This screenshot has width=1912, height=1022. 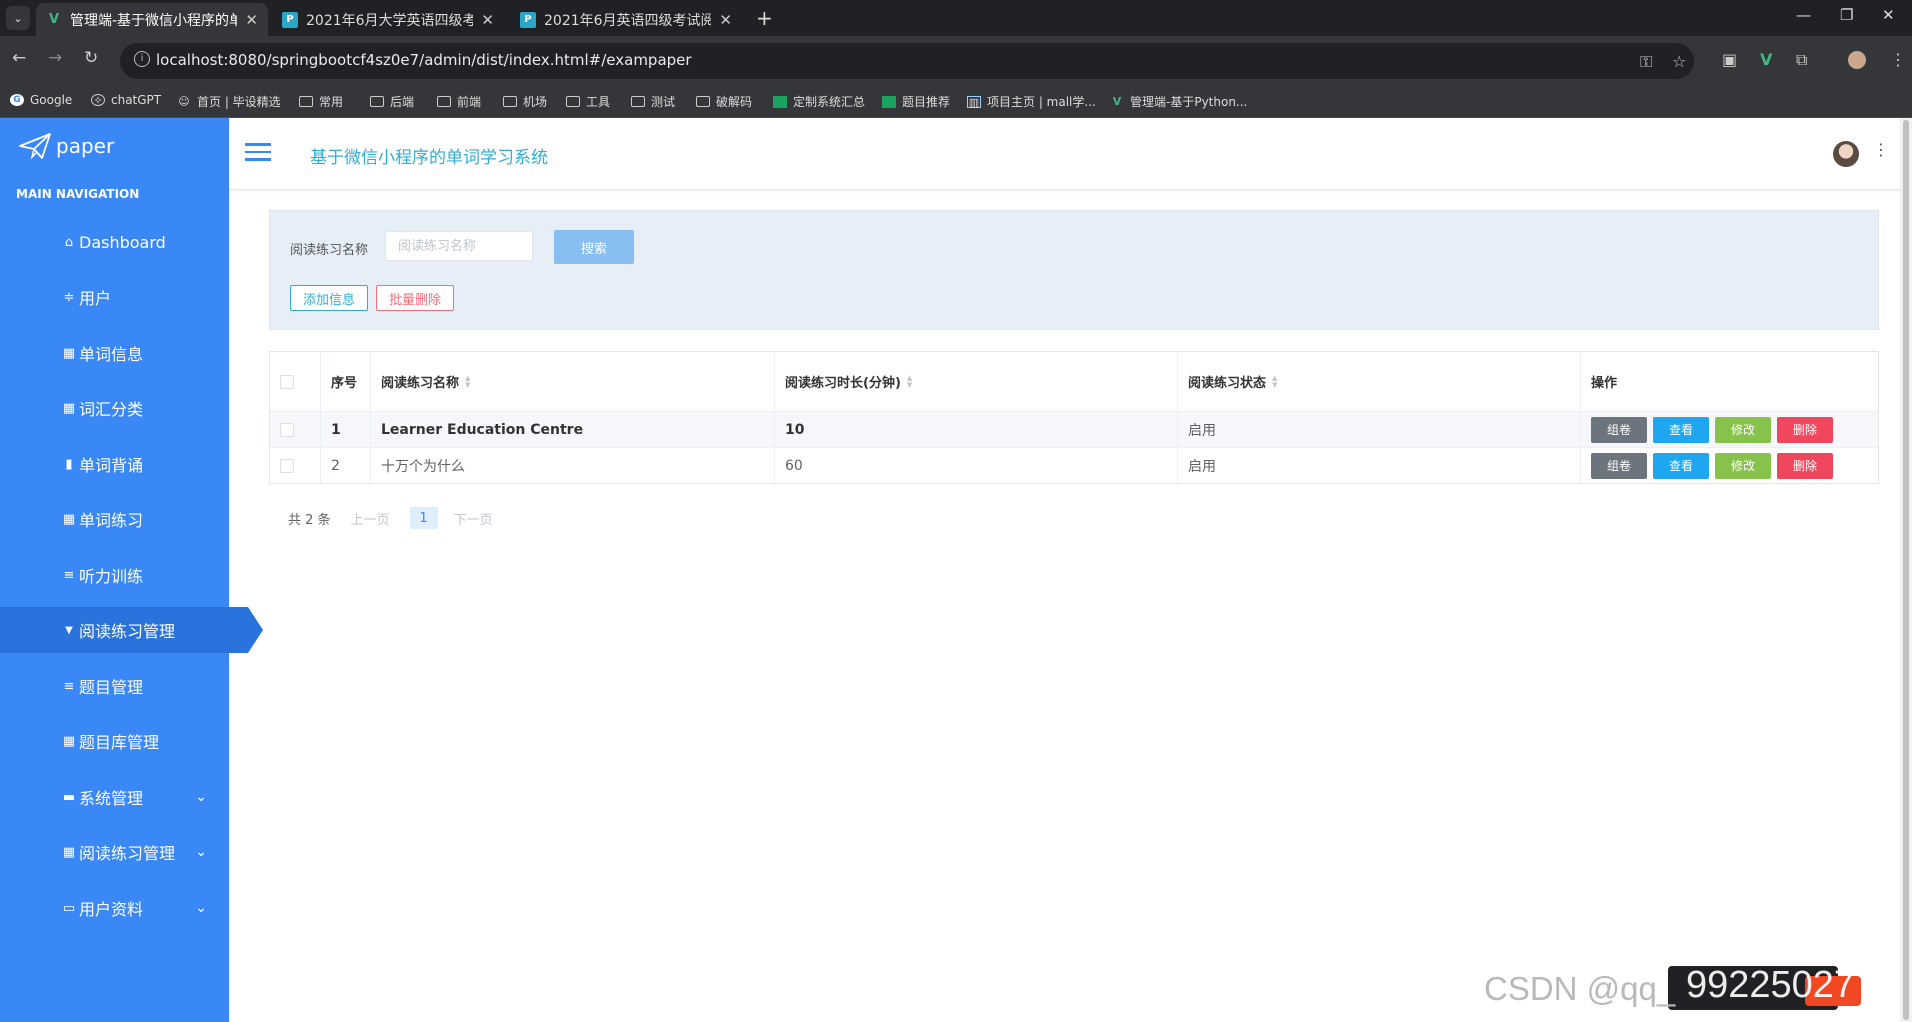 What do you see at coordinates (473, 518) in the screenshot?
I see `next-page-button: 下一页` at bounding box center [473, 518].